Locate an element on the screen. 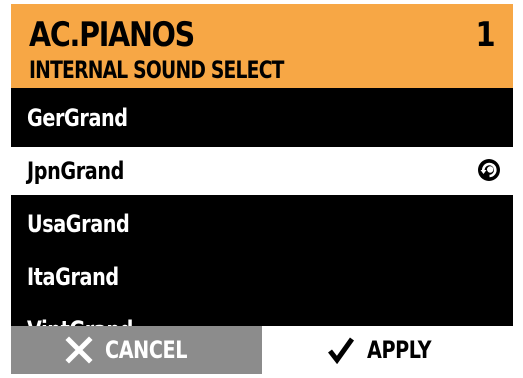 The width and height of the screenshot is (523, 378). sound-item-label: UsaGrand is located at coordinates (78, 224).